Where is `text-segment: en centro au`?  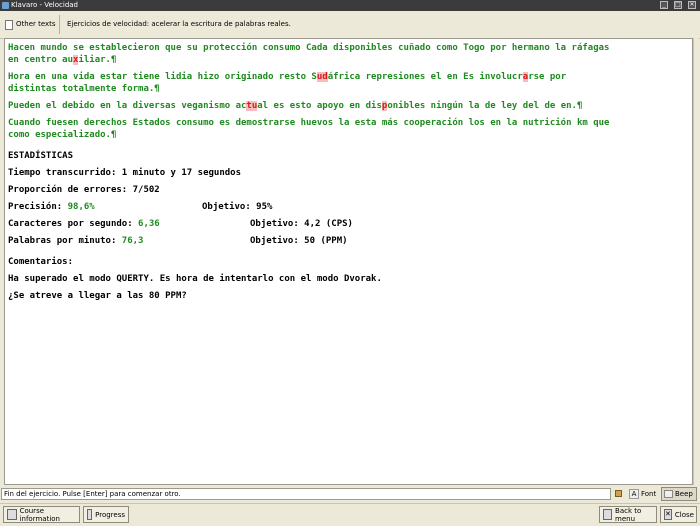
text-segment: en centro au is located at coordinates (41, 60).